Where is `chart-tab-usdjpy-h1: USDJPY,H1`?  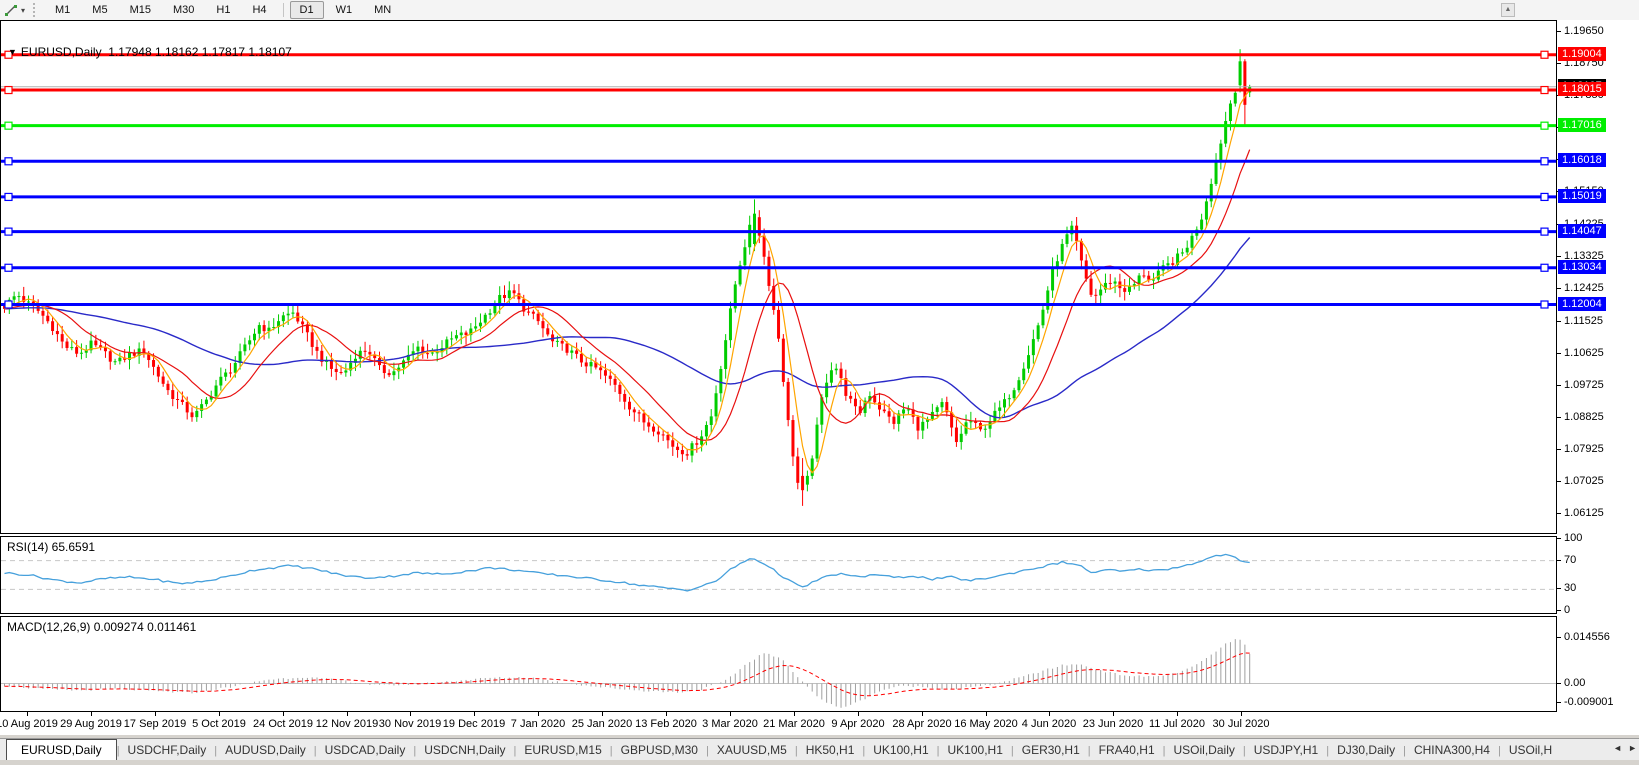 chart-tab-usdjpy-h1: USDJPY,H1 is located at coordinates (1286, 750).